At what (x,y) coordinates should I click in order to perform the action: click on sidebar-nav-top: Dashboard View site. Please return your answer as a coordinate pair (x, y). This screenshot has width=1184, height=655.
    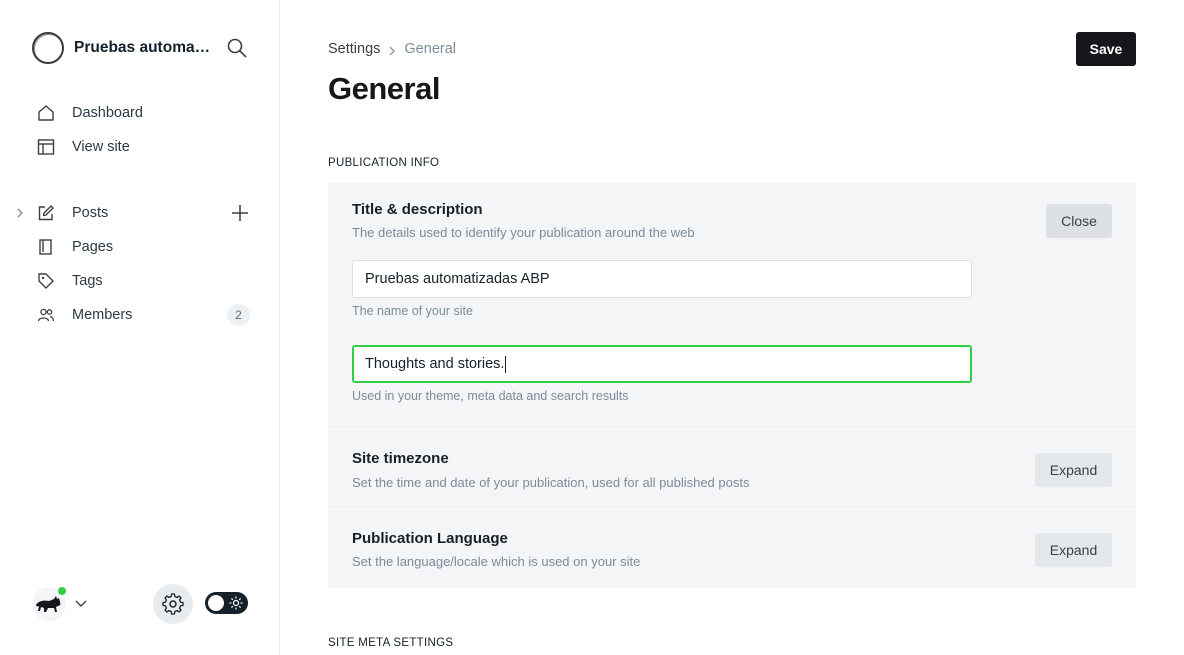
    Looking at the image, I should click on (144, 130).